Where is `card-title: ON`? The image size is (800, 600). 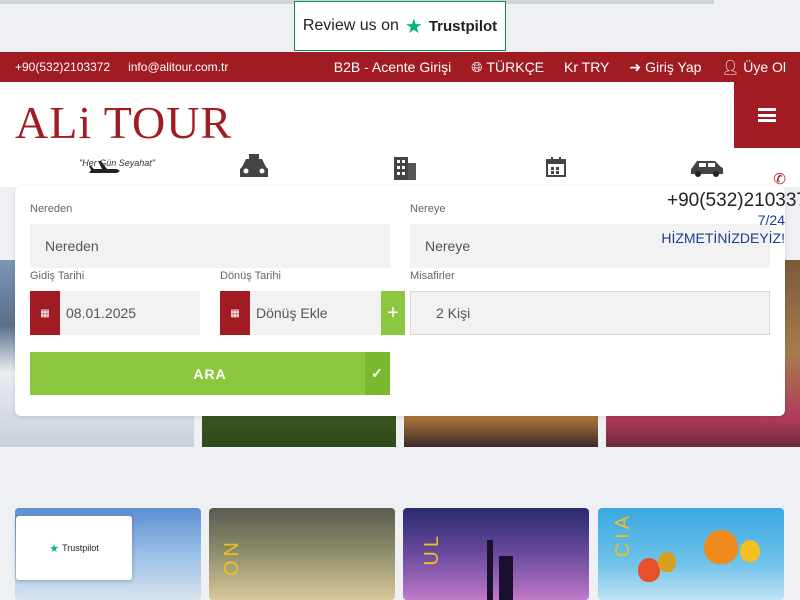 card-title: ON is located at coordinates (232, 557).